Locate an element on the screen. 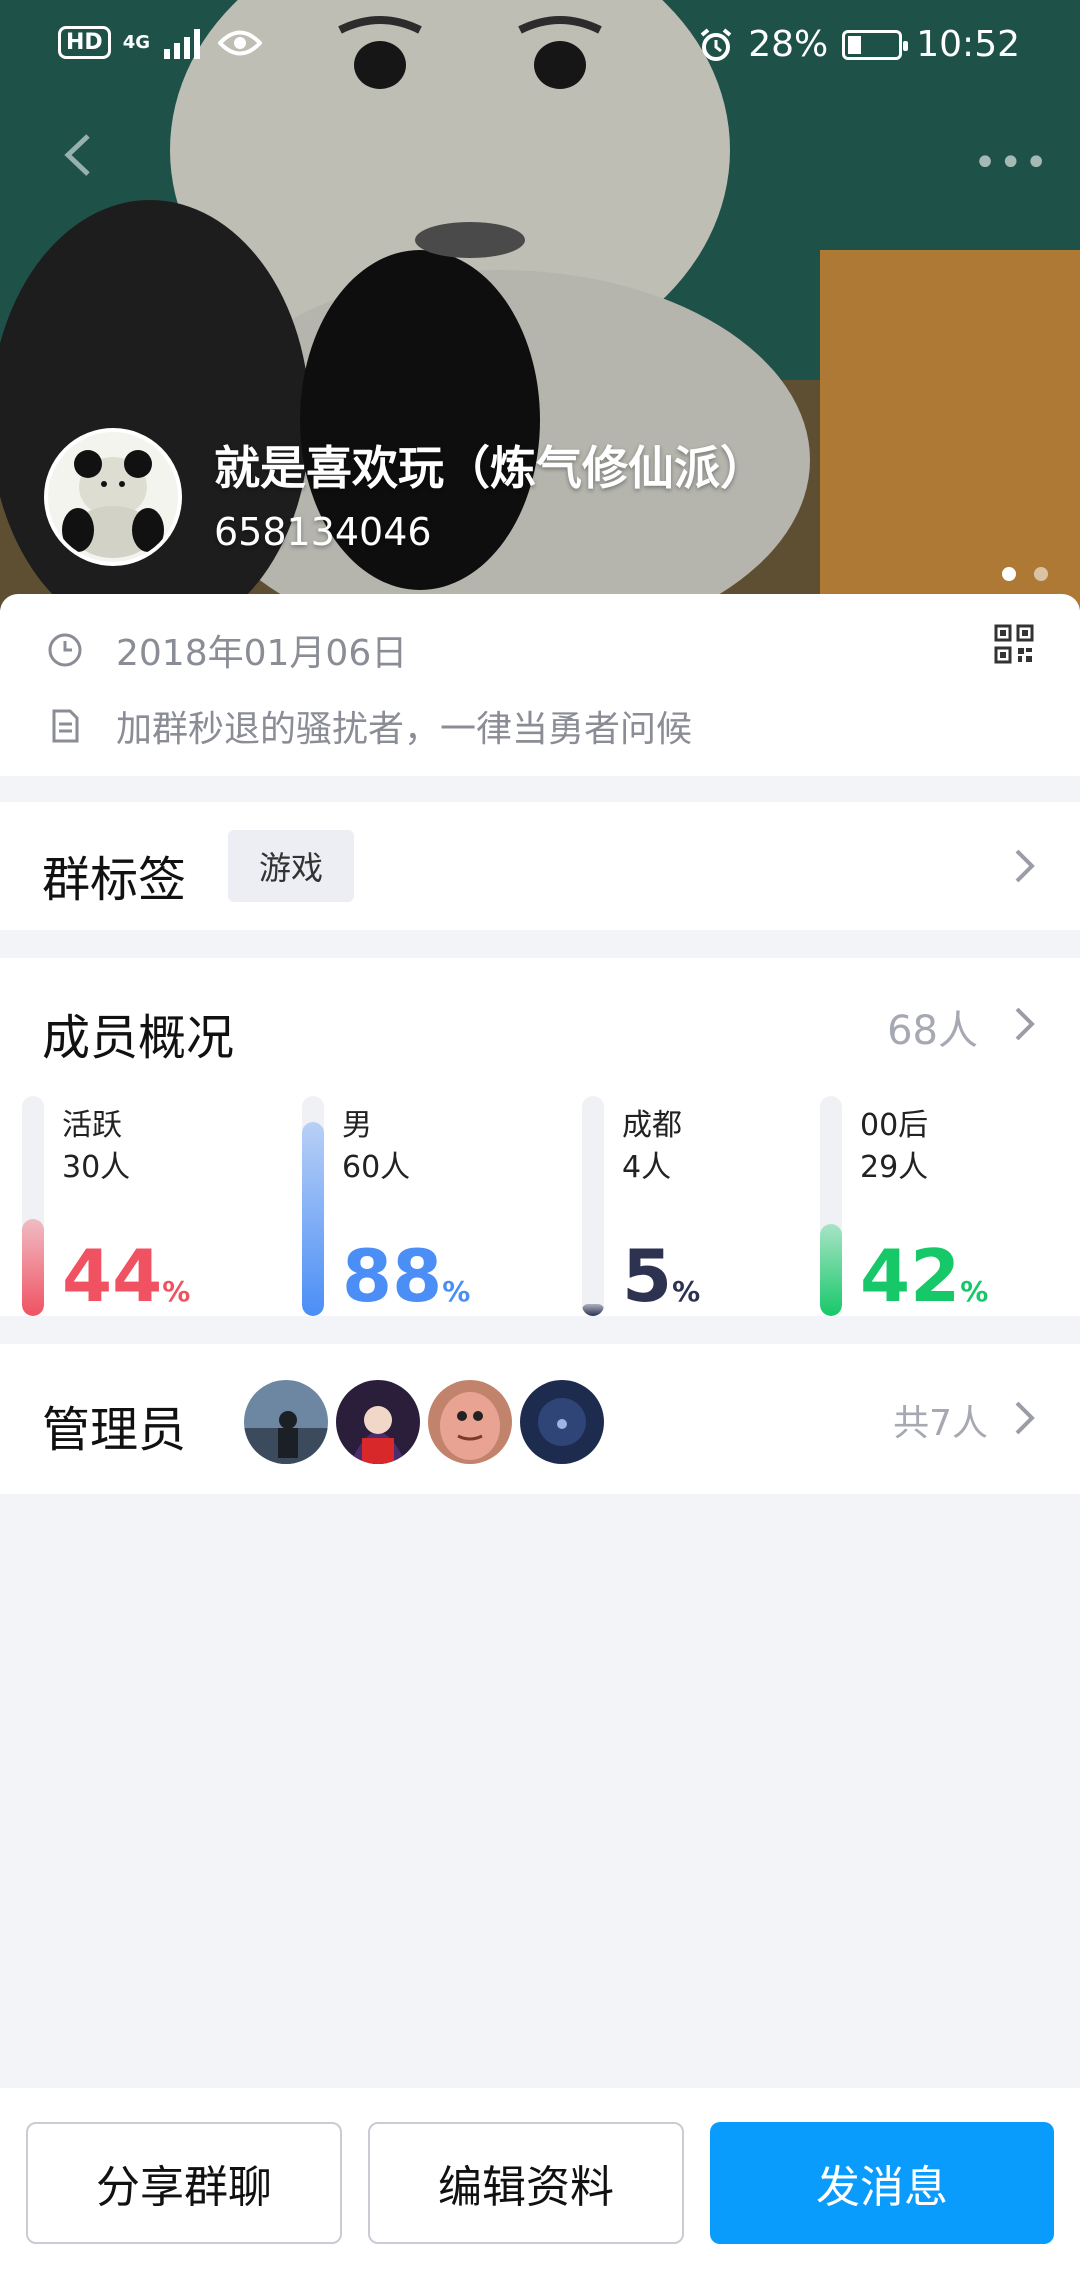 The width and height of the screenshot is (1080, 2280). description-row: 加群秒退的骚扰者，一律当勇者问候 is located at coordinates (369, 726).